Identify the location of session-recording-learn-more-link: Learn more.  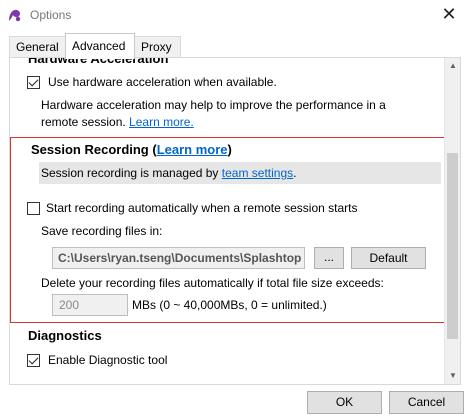
(192, 149).